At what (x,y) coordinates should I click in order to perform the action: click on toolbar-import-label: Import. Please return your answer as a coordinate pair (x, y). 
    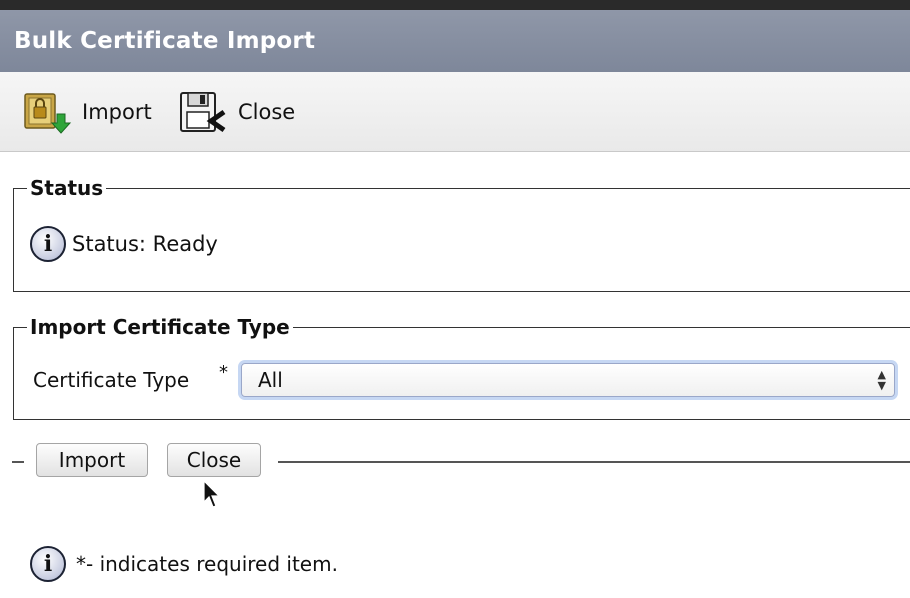
    Looking at the image, I should click on (117, 112).